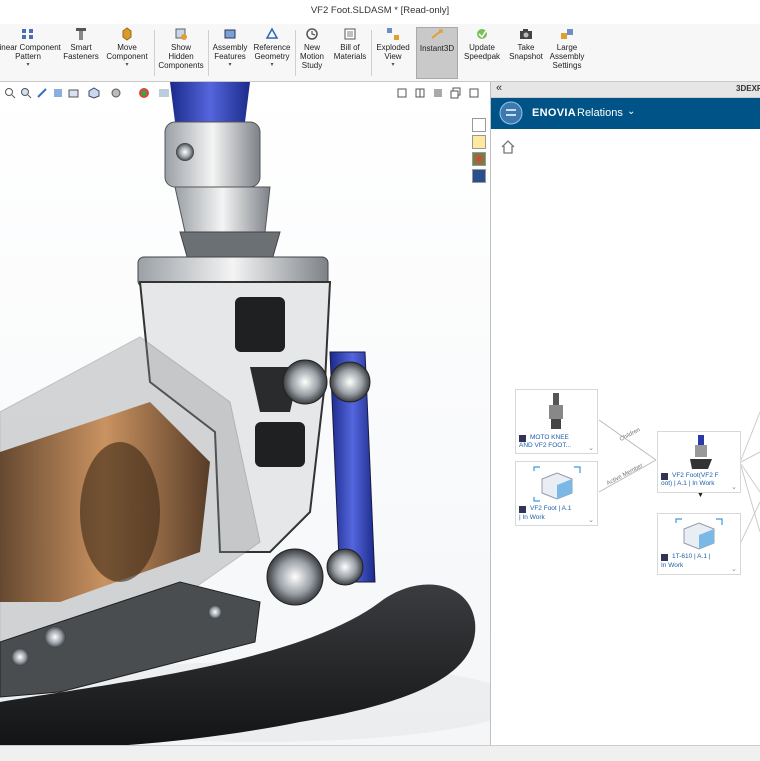 Image resolution: width=760 pixels, height=761 pixels. I want to click on graph-node-1t-610: 1T-610 | A.1 | In Work ⌄, so click(699, 544).